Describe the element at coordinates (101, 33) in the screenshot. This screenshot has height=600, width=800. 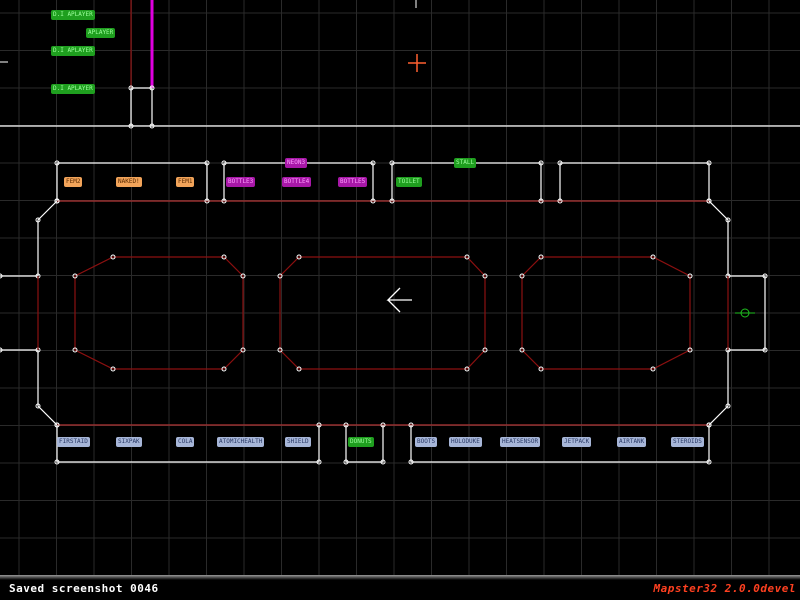
I see `sprite-label-aplayer: APLAYER` at that location.